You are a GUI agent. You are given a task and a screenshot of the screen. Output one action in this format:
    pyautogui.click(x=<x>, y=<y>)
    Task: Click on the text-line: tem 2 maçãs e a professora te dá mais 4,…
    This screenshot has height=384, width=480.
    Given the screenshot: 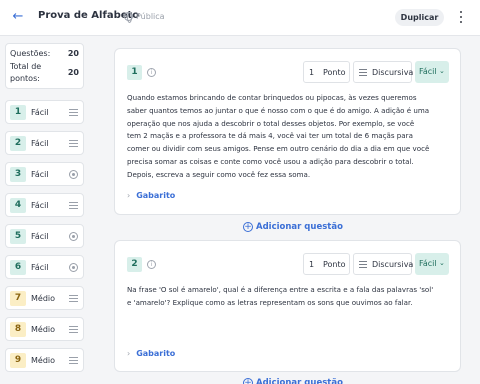 What is the action you would take?
    pyautogui.click(x=270, y=136)
    